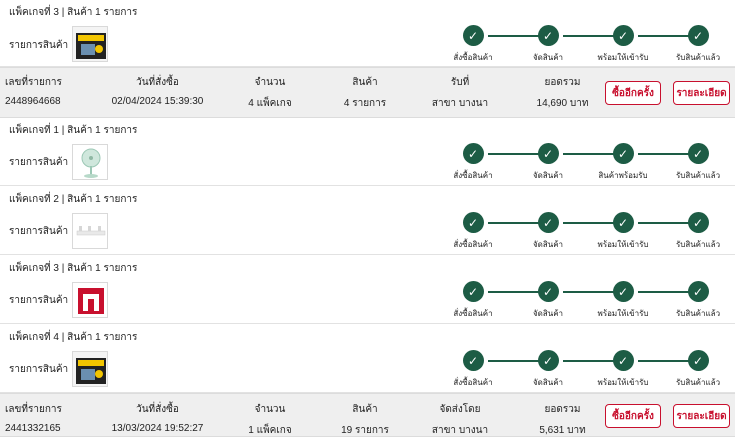  What do you see at coordinates (270, 103) in the screenshot?
I see `column-value: 4 แพ็คเกจ` at bounding box center [270, 103].